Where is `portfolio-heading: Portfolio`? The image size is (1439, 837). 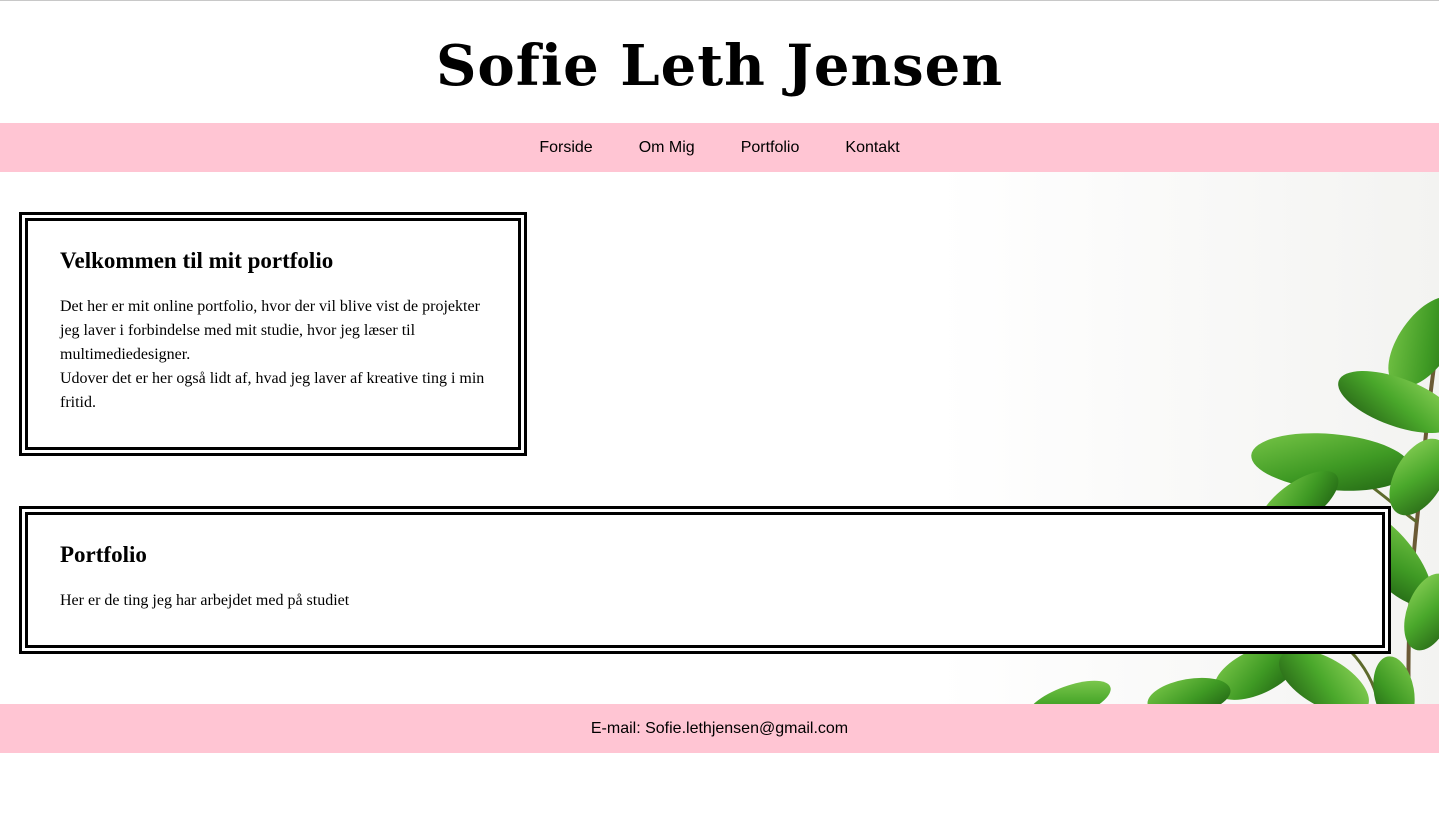 portfolio-heading: Portfolio is located at coordinates (103, 554).